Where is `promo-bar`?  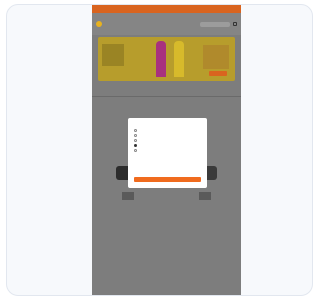 promo-bar is located at coordinates (166, 9).